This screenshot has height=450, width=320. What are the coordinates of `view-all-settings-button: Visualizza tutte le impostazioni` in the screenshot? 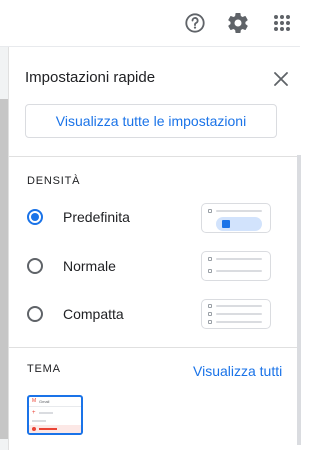 It's located at (151, 121).